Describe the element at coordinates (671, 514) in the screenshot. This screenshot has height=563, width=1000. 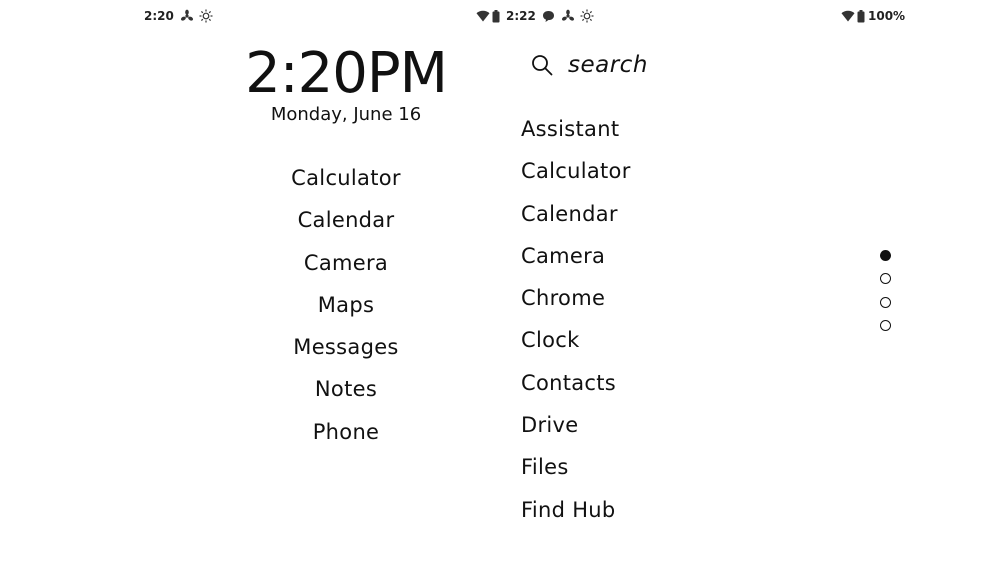
I see `drawer-app-find-hub: Find Hub` at that location.